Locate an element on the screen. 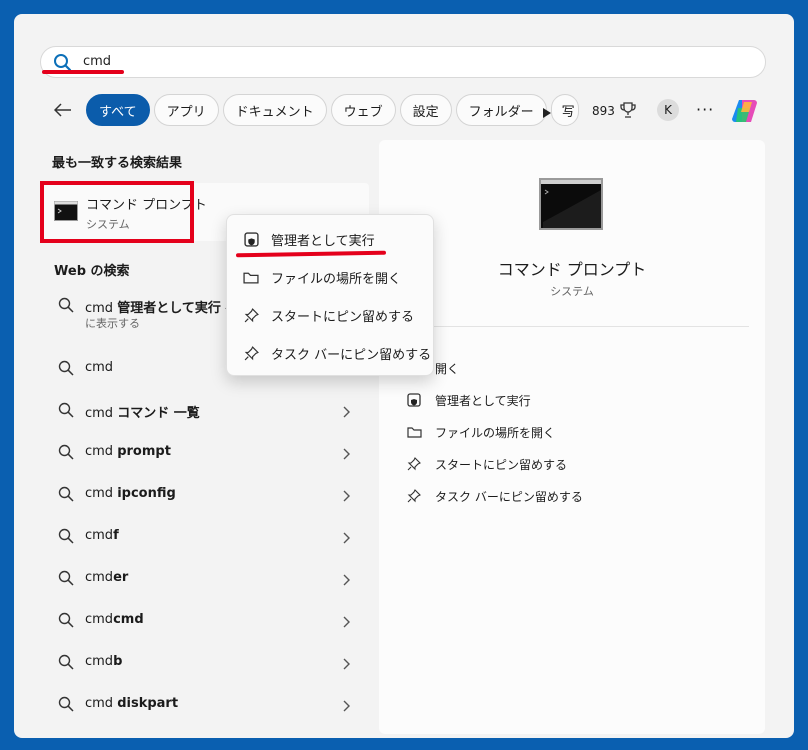 This screenshot has height=750, width=808. web-search-item: cmdb is located at coordinates (205, 662).